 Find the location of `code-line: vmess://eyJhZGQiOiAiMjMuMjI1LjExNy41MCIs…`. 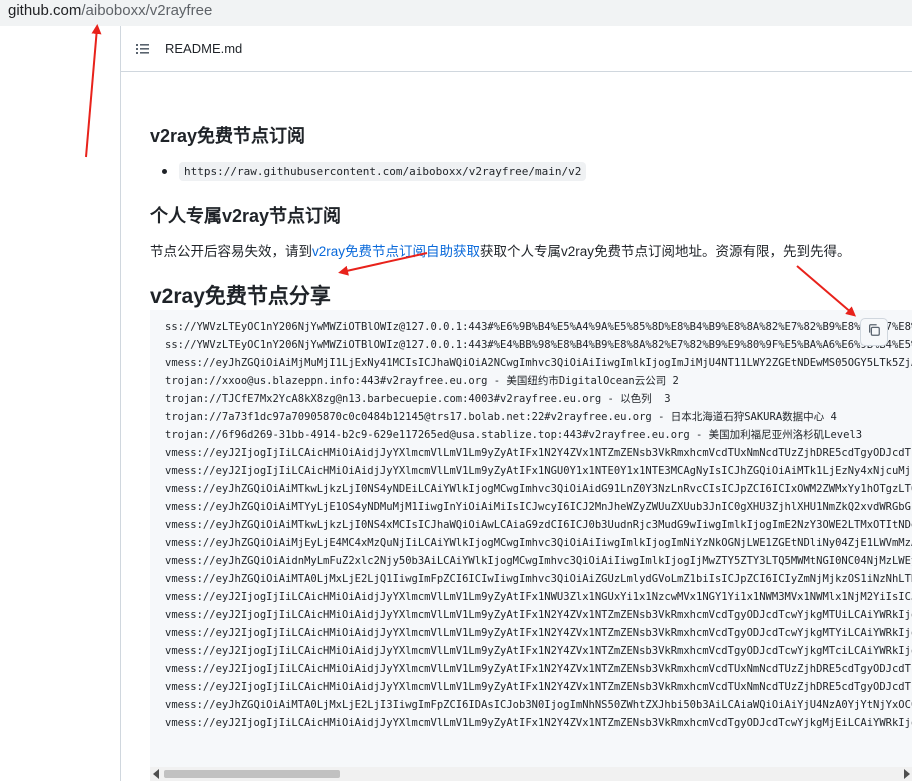

code-line: vmess://eyJhZGQiOiAiMjMuMjI1LjExNy41MCIs… is located at coordinates (538, 363).